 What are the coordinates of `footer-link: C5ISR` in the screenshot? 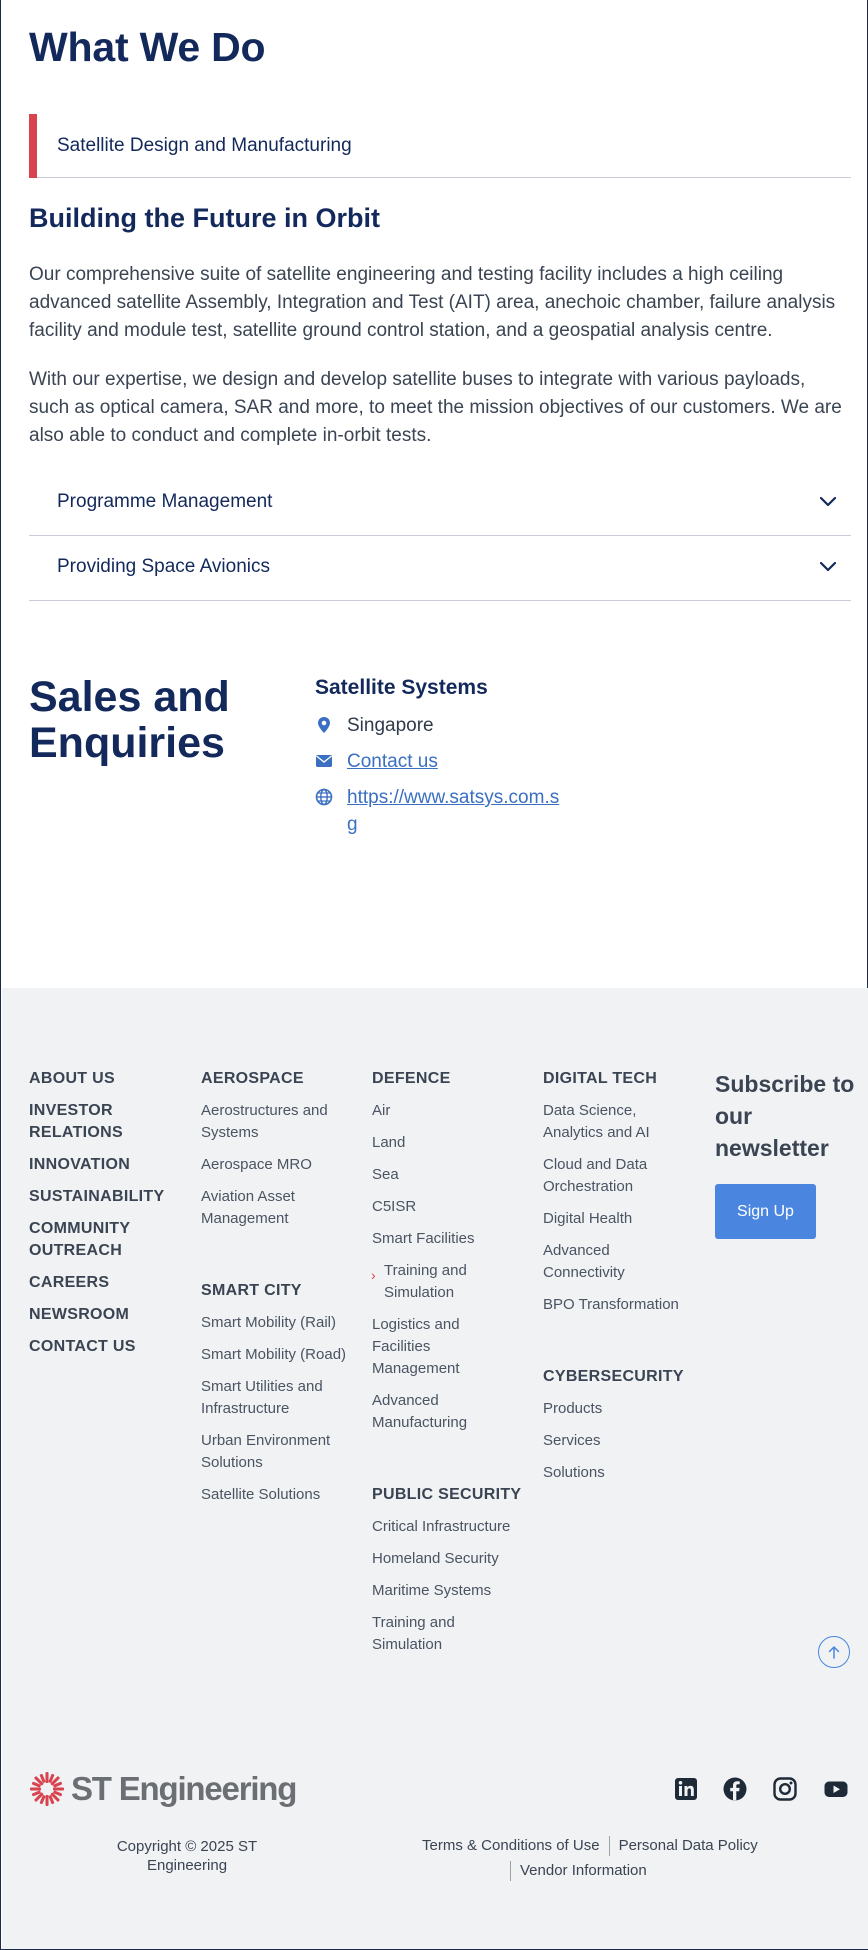 It's located at (447, 1207).